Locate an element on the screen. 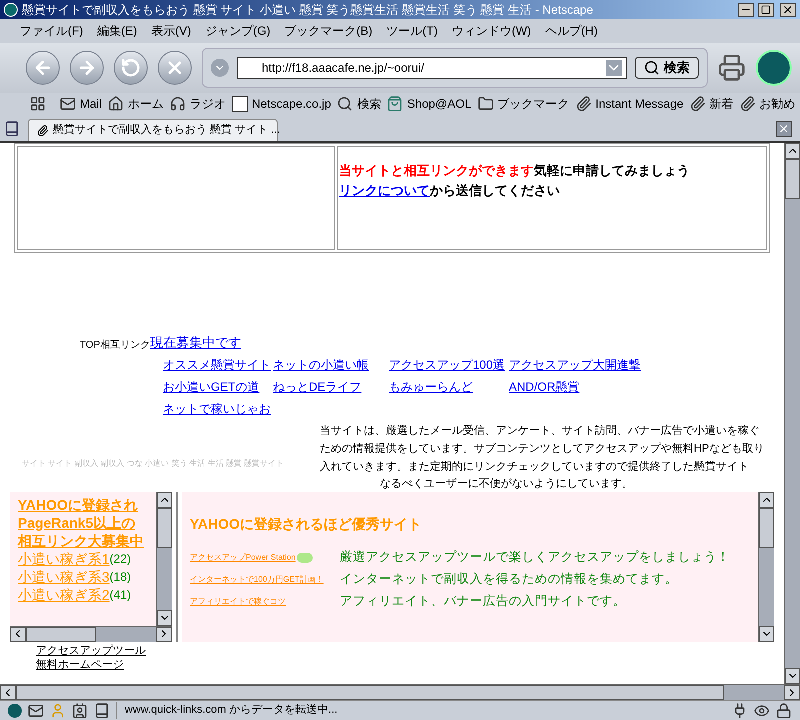  bookmark-item: Mail is located at coordinates (81, 104).